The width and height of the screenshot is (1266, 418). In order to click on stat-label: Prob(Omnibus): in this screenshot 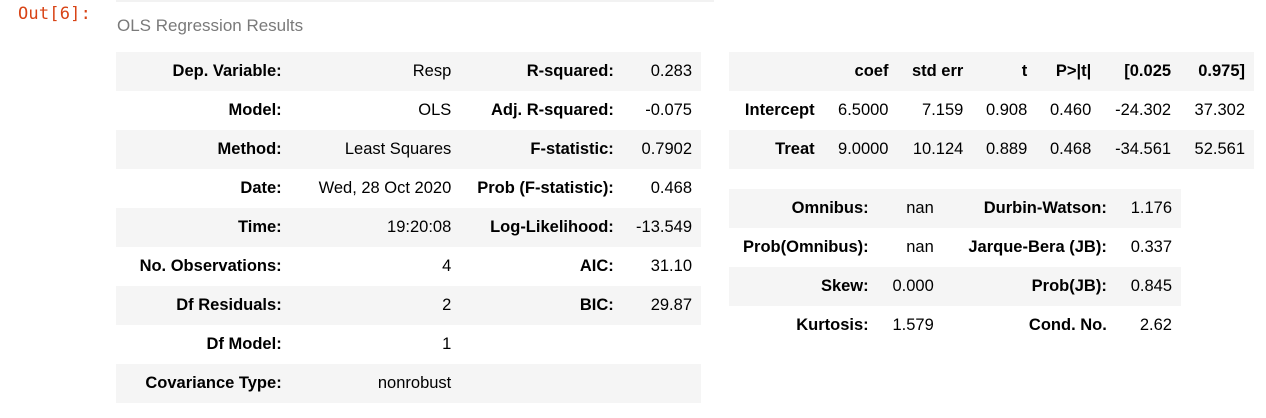, I will do `click(806, 247)`.